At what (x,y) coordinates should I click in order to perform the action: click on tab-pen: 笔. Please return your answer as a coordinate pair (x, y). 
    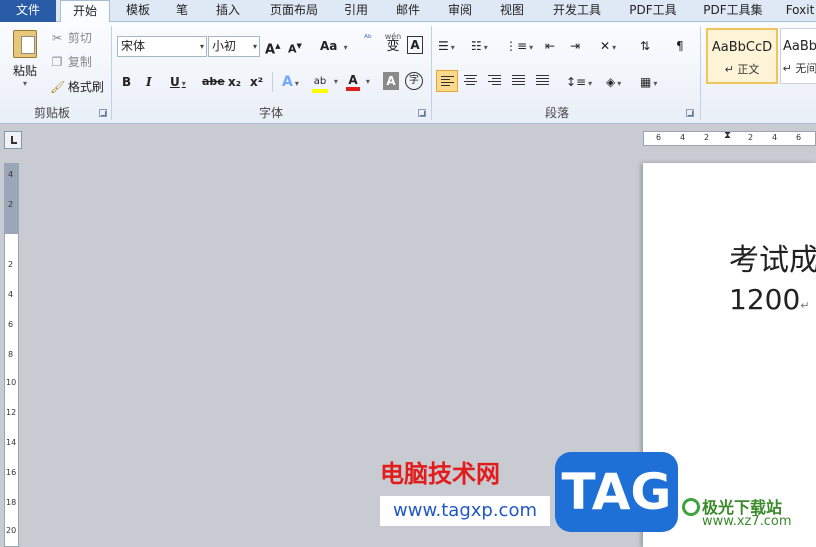
    Looking at the image, I should click on (182, 11).